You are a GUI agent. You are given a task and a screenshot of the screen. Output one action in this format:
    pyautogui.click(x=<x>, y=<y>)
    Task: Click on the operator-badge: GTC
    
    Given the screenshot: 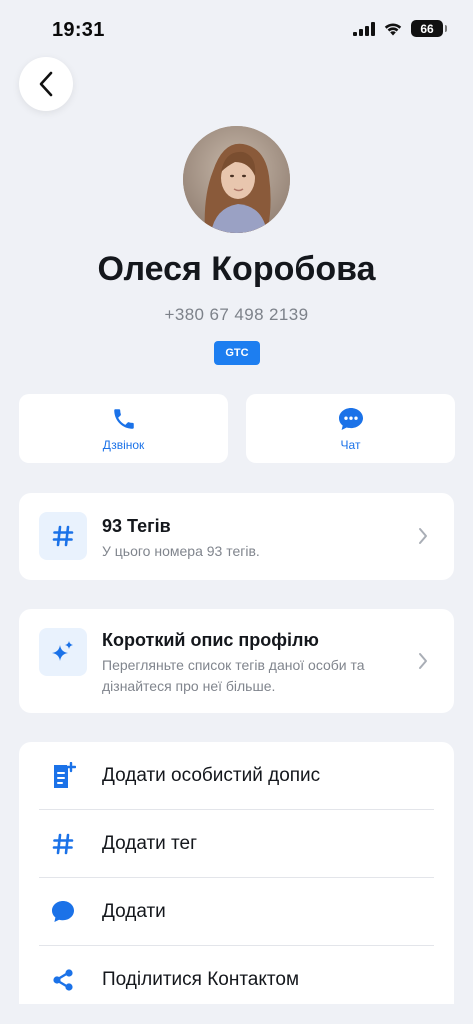 What is the action you would take?
    pyautogui.click(x=237, y=353)
    